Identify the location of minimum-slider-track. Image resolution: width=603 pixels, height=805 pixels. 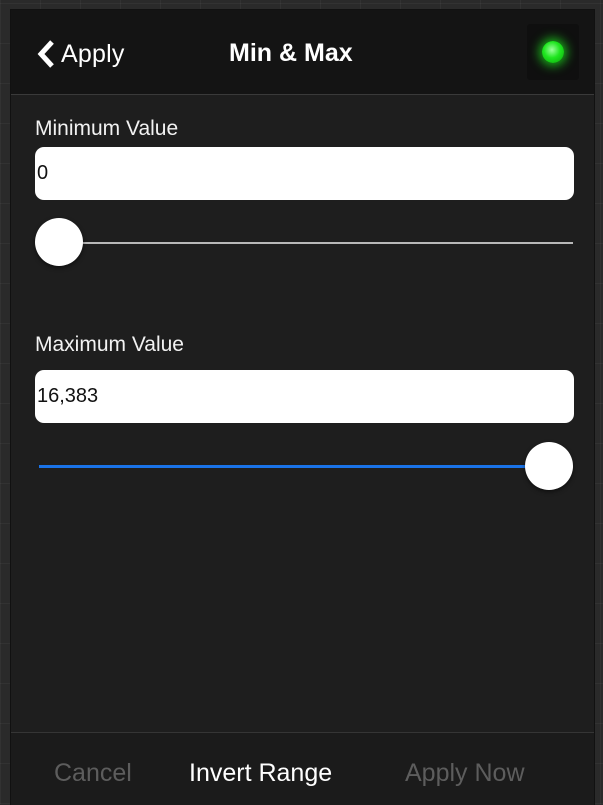
(306, 243).